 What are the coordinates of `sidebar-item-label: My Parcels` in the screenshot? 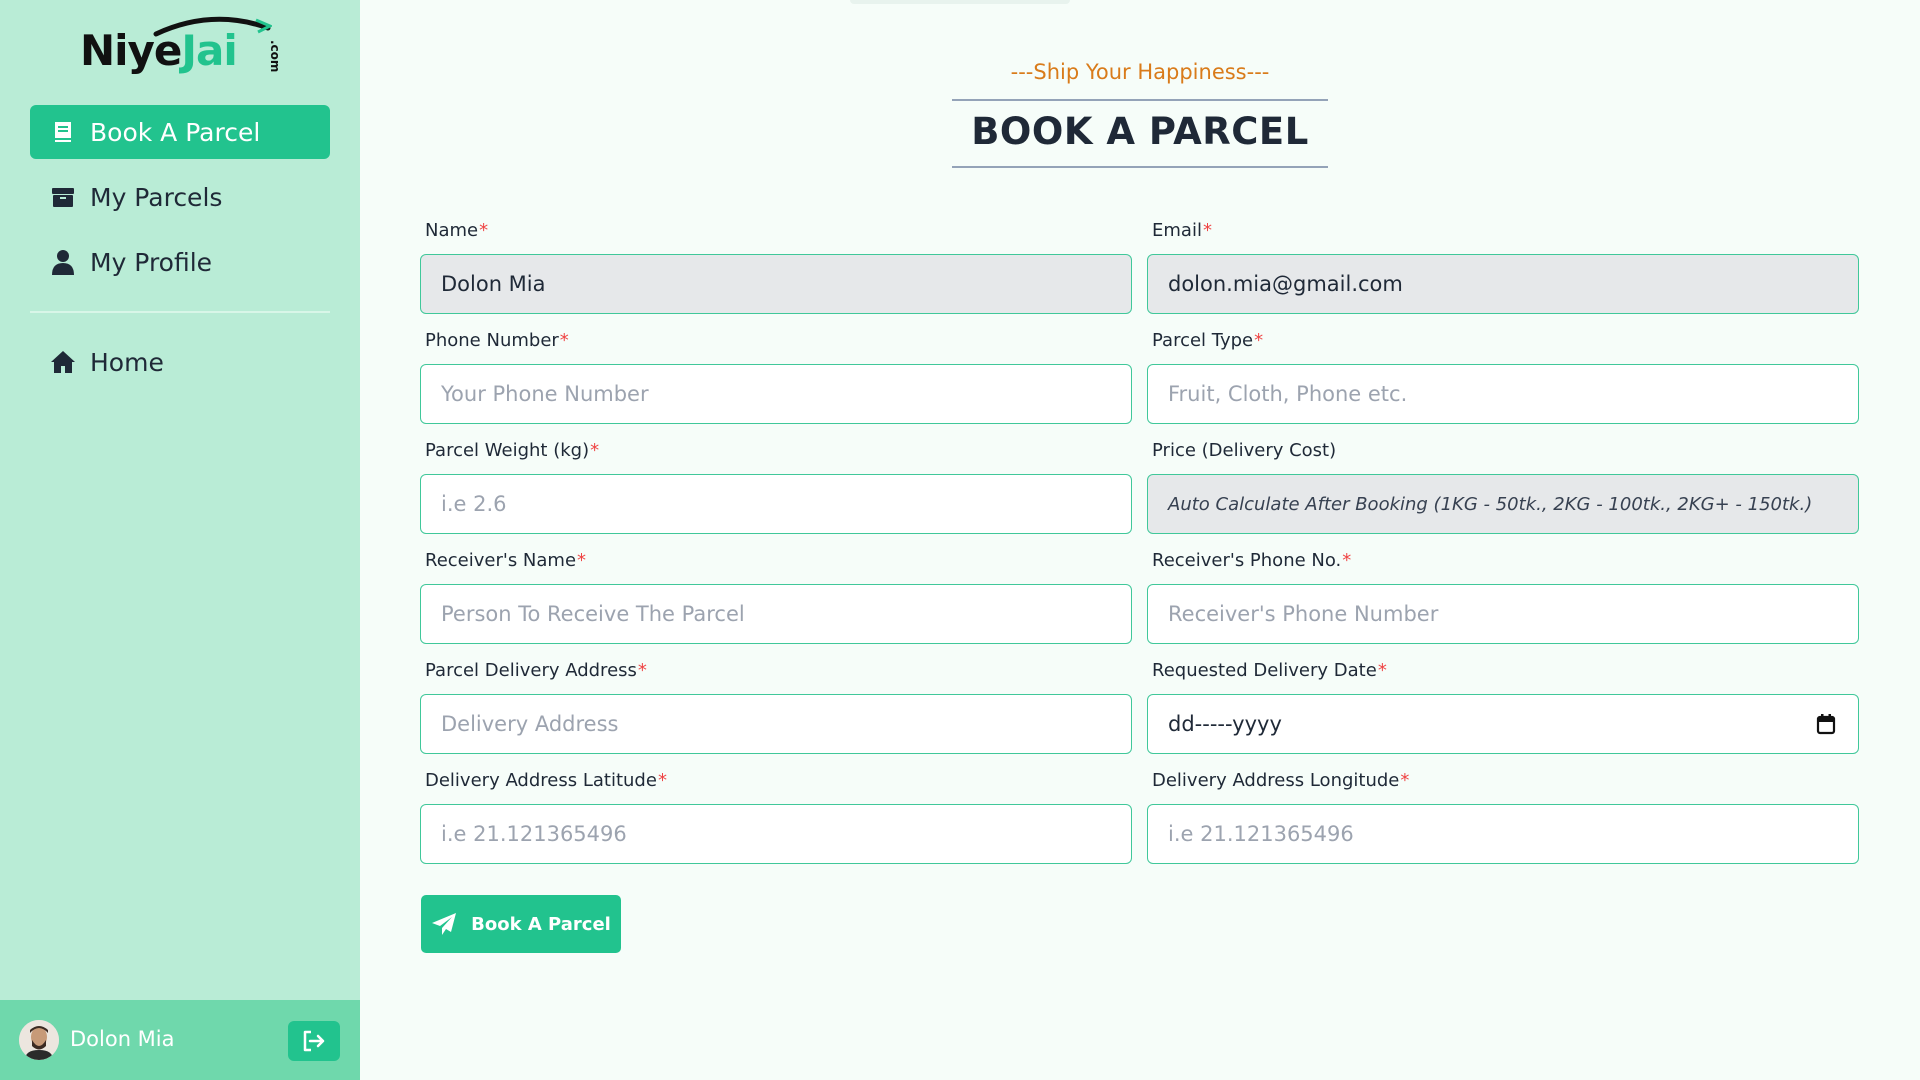 It's located at (156, 197).